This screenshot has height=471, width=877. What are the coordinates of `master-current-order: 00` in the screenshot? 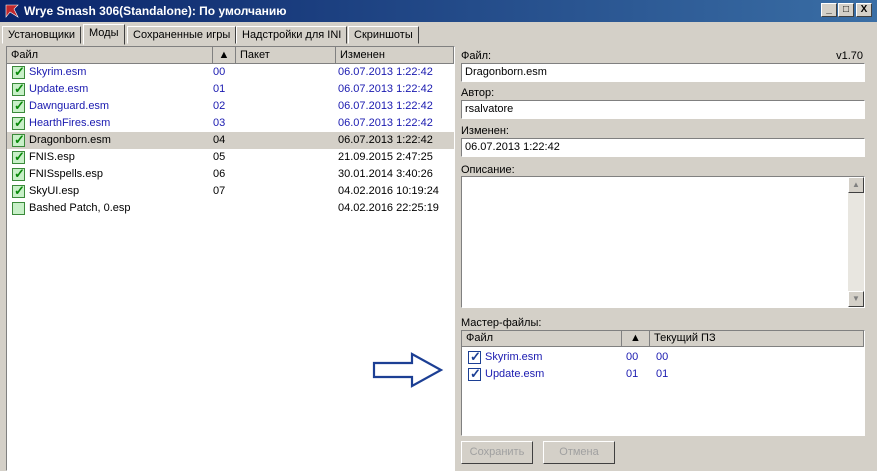 It's located at (662, 357).